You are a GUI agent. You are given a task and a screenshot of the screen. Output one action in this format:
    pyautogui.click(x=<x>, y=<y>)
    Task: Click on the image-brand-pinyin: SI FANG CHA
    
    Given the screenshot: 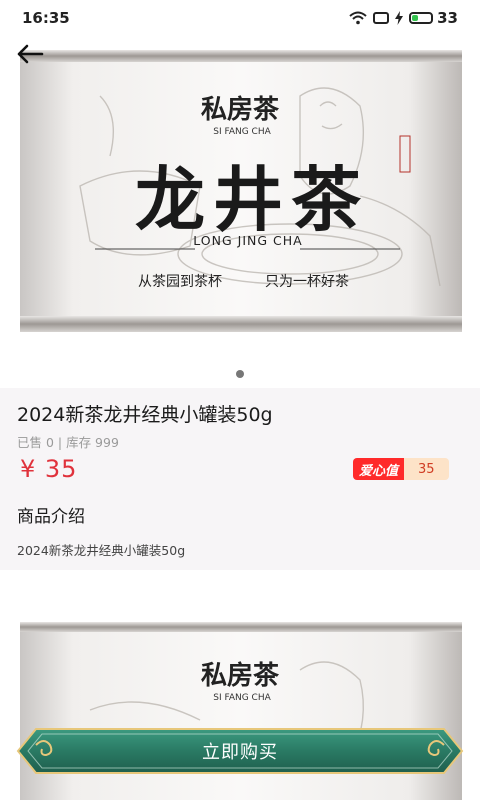 What is the action you would take?
    pyautogui.click(x=242, y=132)
    